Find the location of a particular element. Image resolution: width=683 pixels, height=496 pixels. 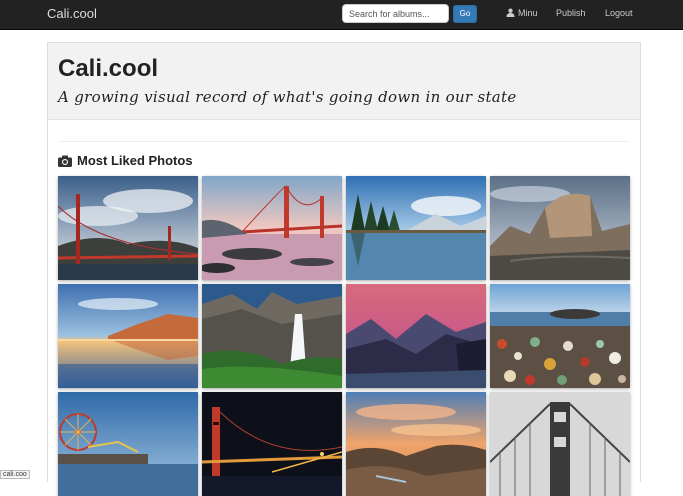

user-menu-link: Minu is located at coordinates (522, 13).